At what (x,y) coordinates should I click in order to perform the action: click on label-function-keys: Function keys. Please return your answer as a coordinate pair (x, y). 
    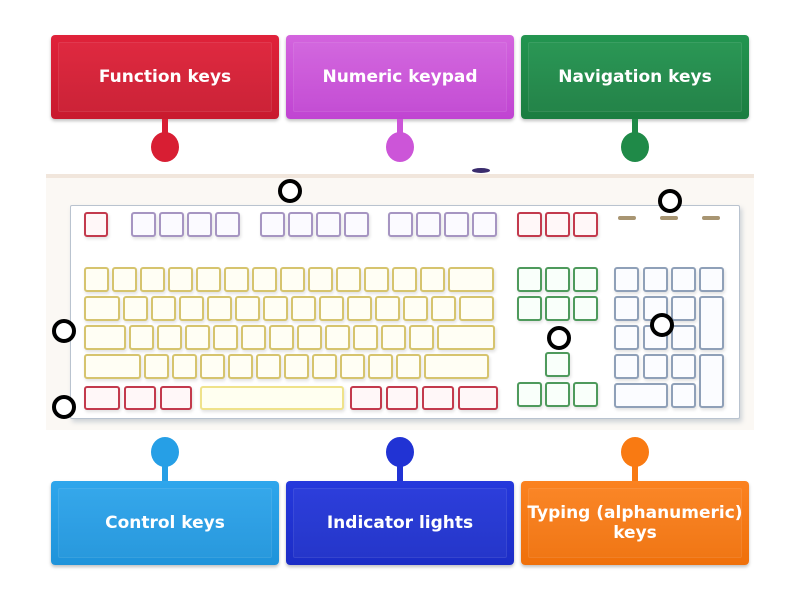
    Looking at the image, I should click on (165, 77).